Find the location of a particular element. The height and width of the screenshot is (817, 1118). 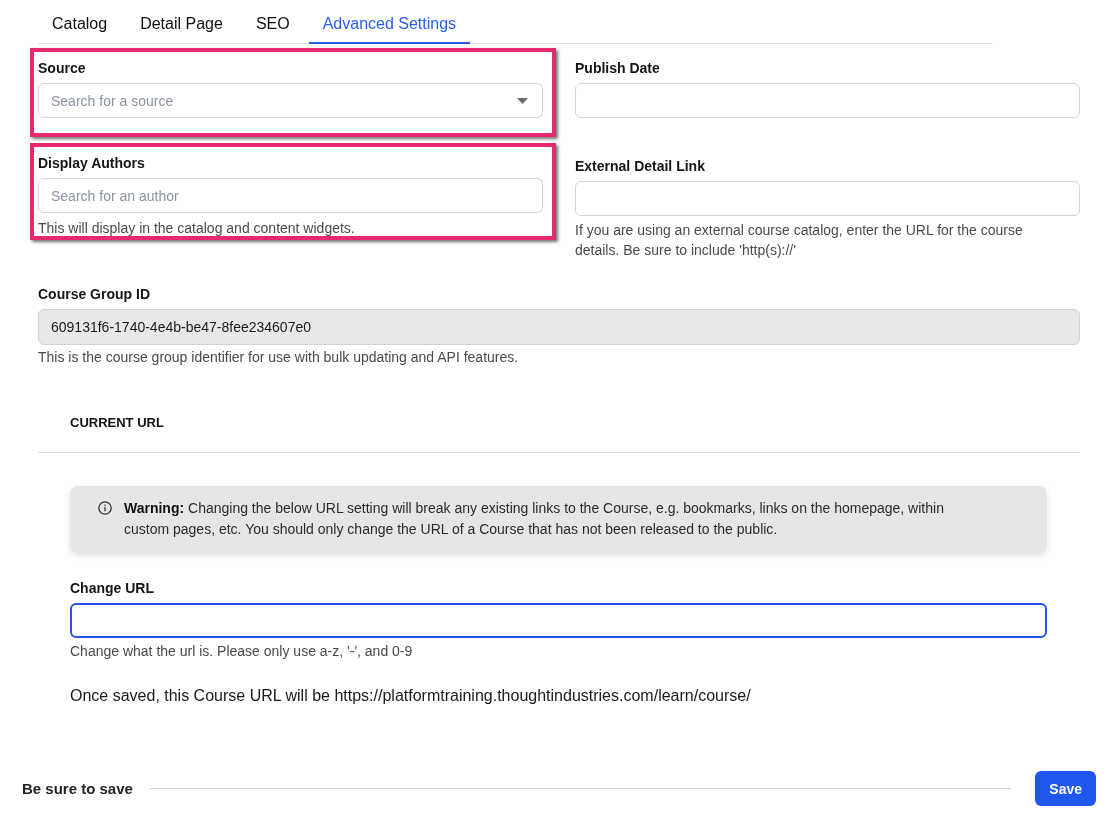

tab: Advanced Settings is located at coordinates (389, 24).